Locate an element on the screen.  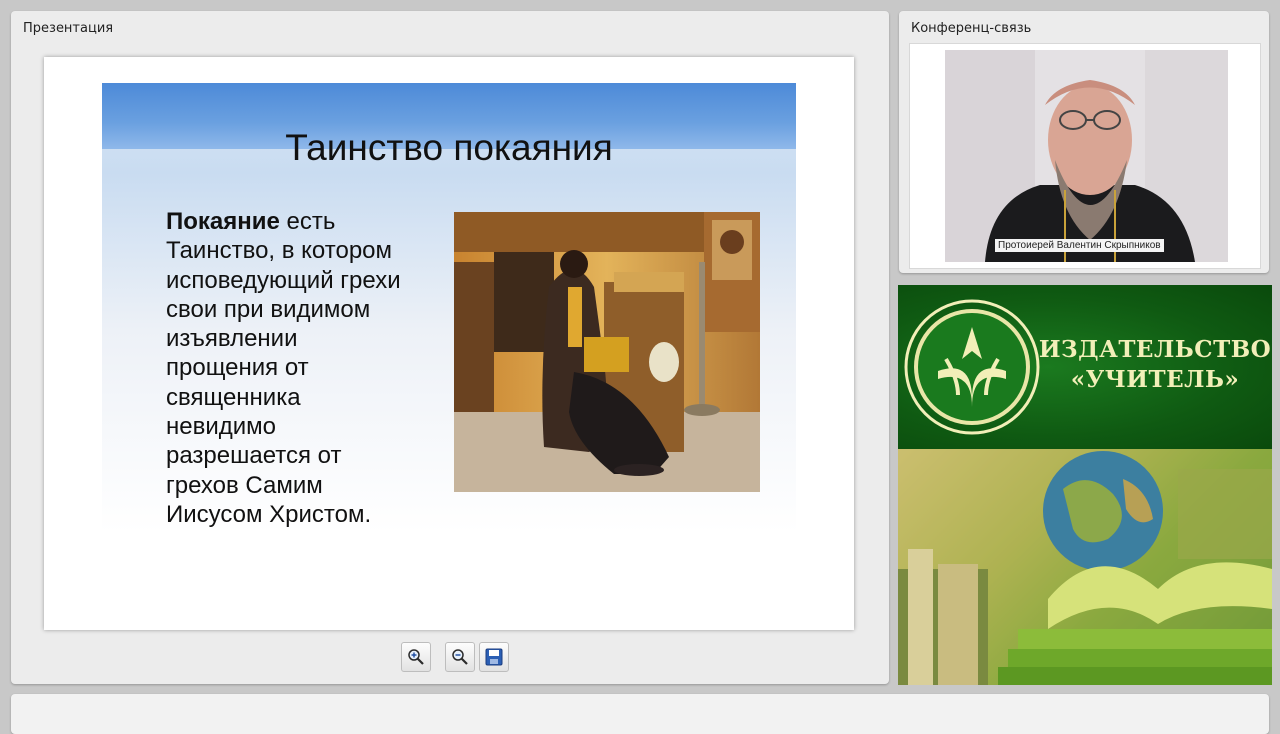
slide-bold-term: Покаяние is located at coordinates (223, 221).